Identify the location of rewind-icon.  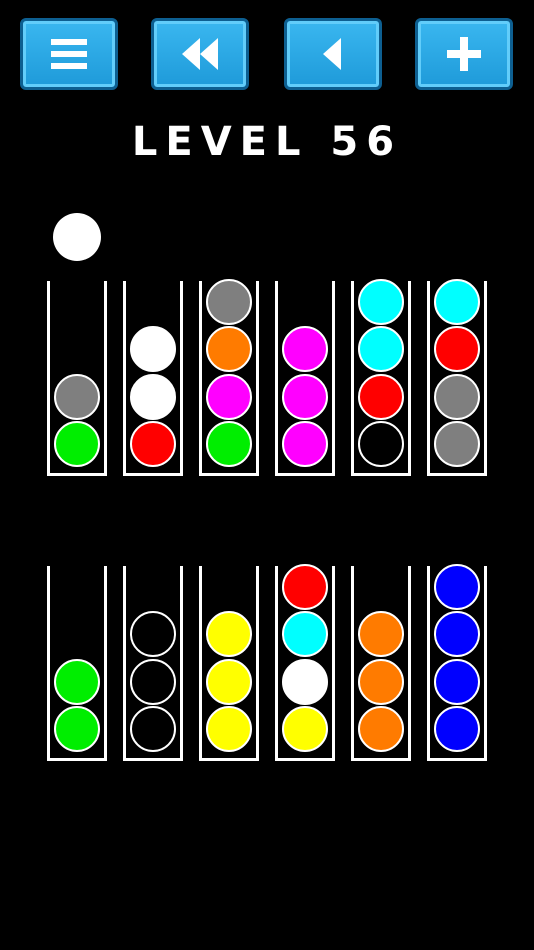
(200, 54).